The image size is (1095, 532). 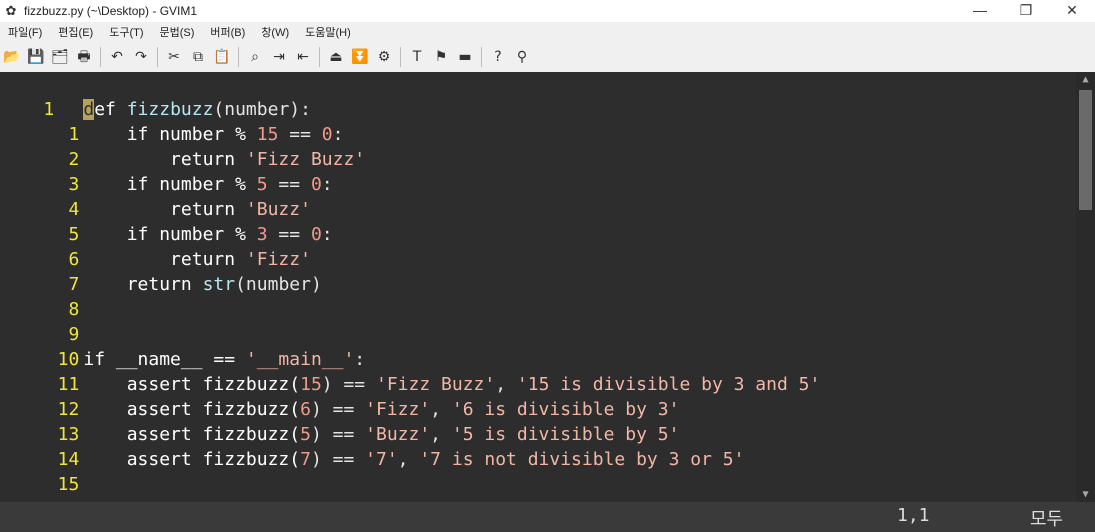 What do you see at coordinates (1085, 287) in the screenshot?
I see `vertical-scrollbar: ▲ ▼` at bounding box center [1085, 287].